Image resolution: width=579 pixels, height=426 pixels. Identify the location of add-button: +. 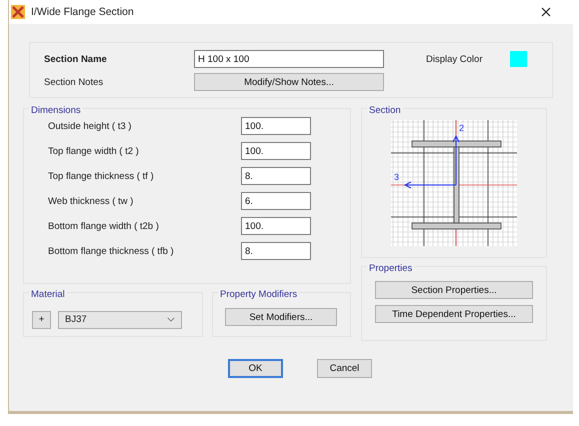
(41, 319).